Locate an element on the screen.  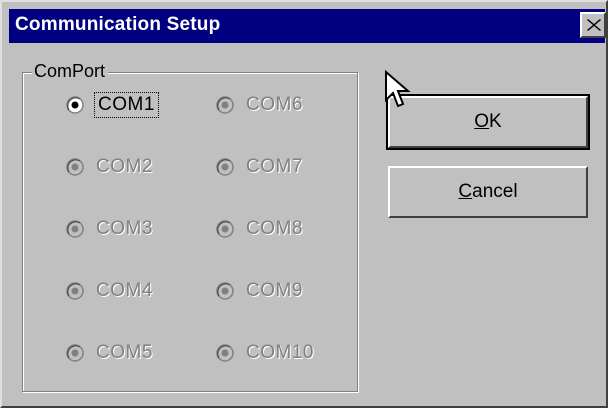
radio-com6: COM6 is located at coordinates (259, 105).